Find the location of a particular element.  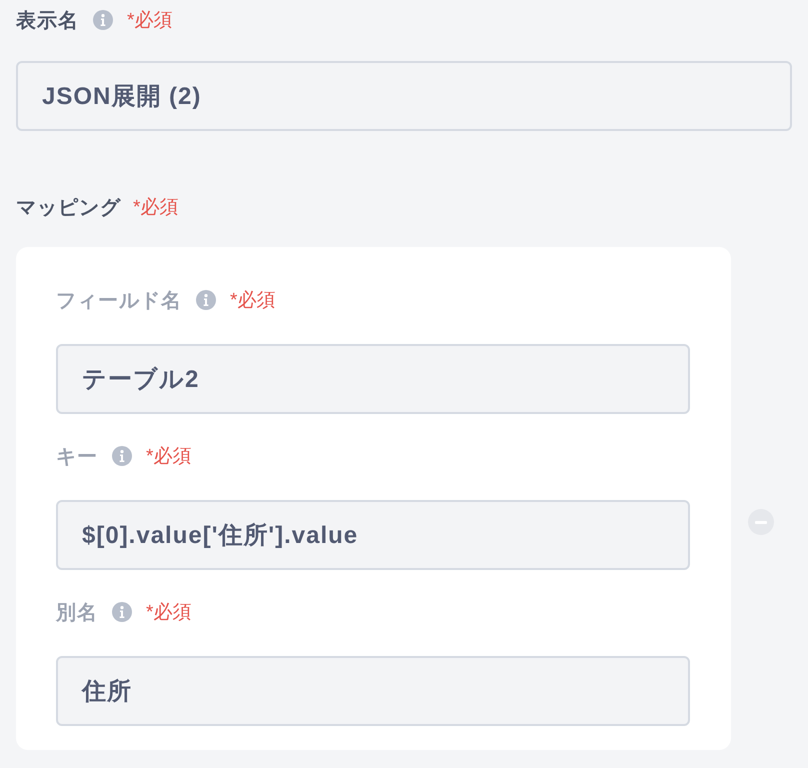

field-label: フィールド名 is located at coordinates (119, 301).